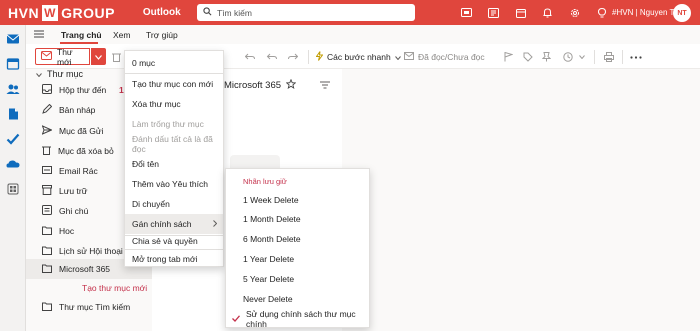 This screenshot has width=700, height=331. Describe the element at coordinates (85, 269) in the screenshot. I see `folder-label: Microsoft 365` at that location.